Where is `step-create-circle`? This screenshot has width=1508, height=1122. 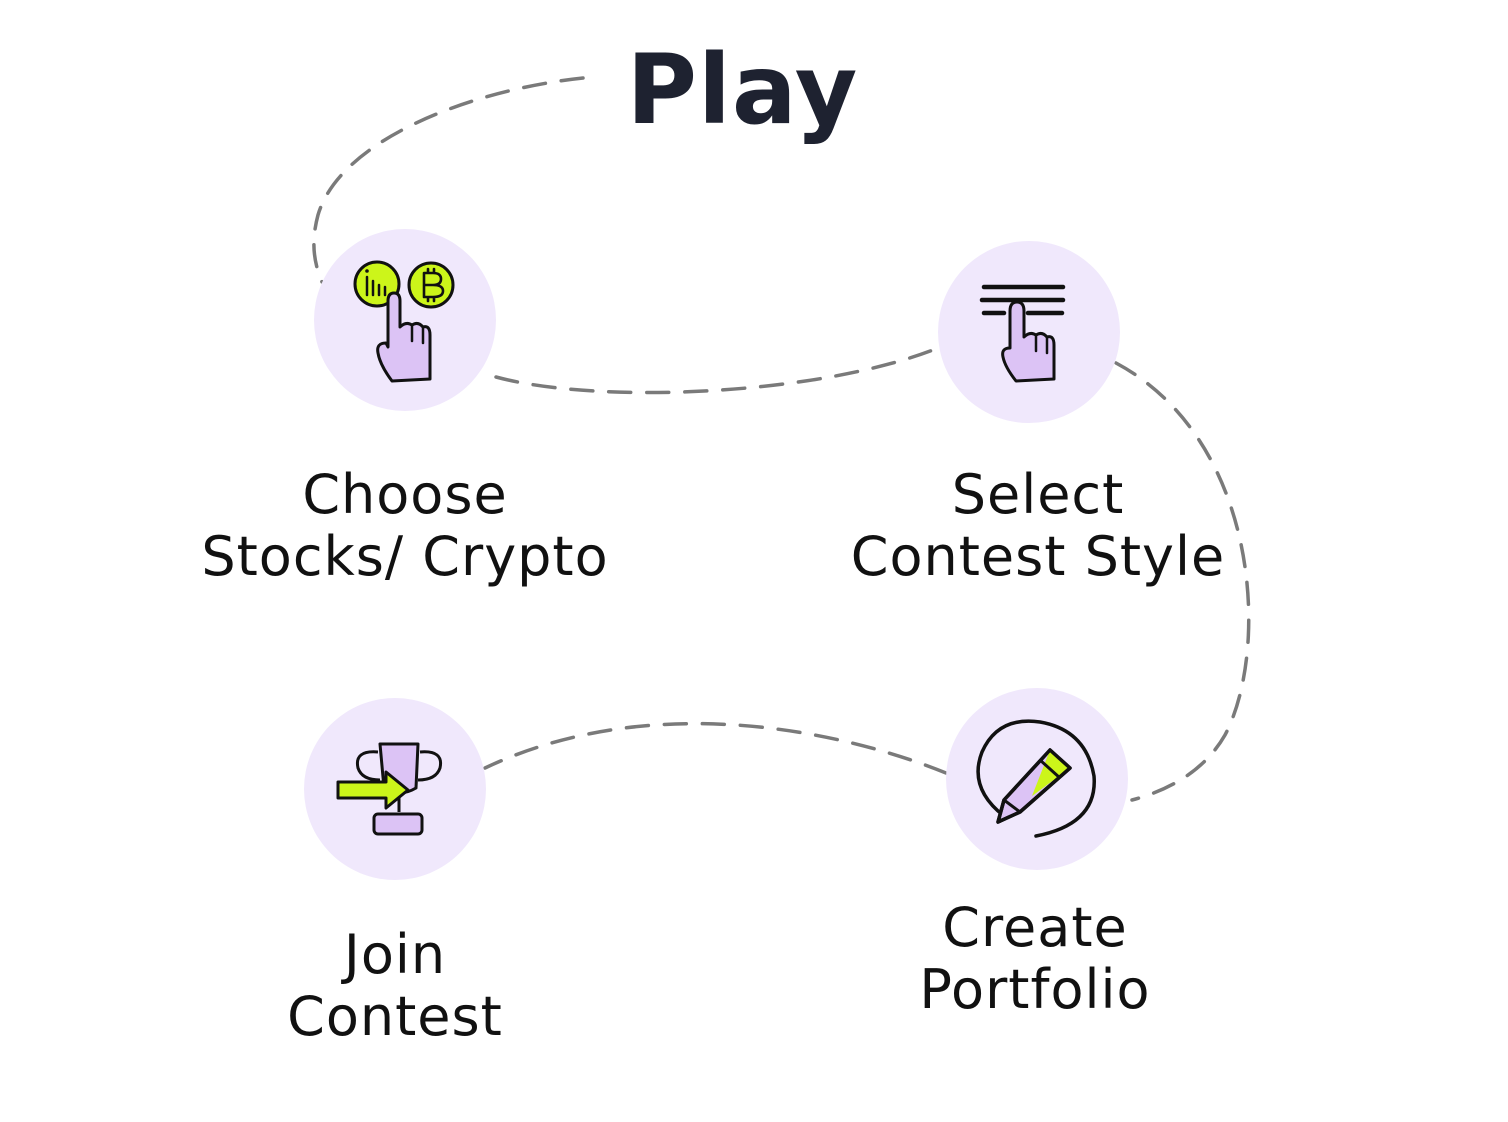
step-create-circle is located at coordinates (1037, 779).